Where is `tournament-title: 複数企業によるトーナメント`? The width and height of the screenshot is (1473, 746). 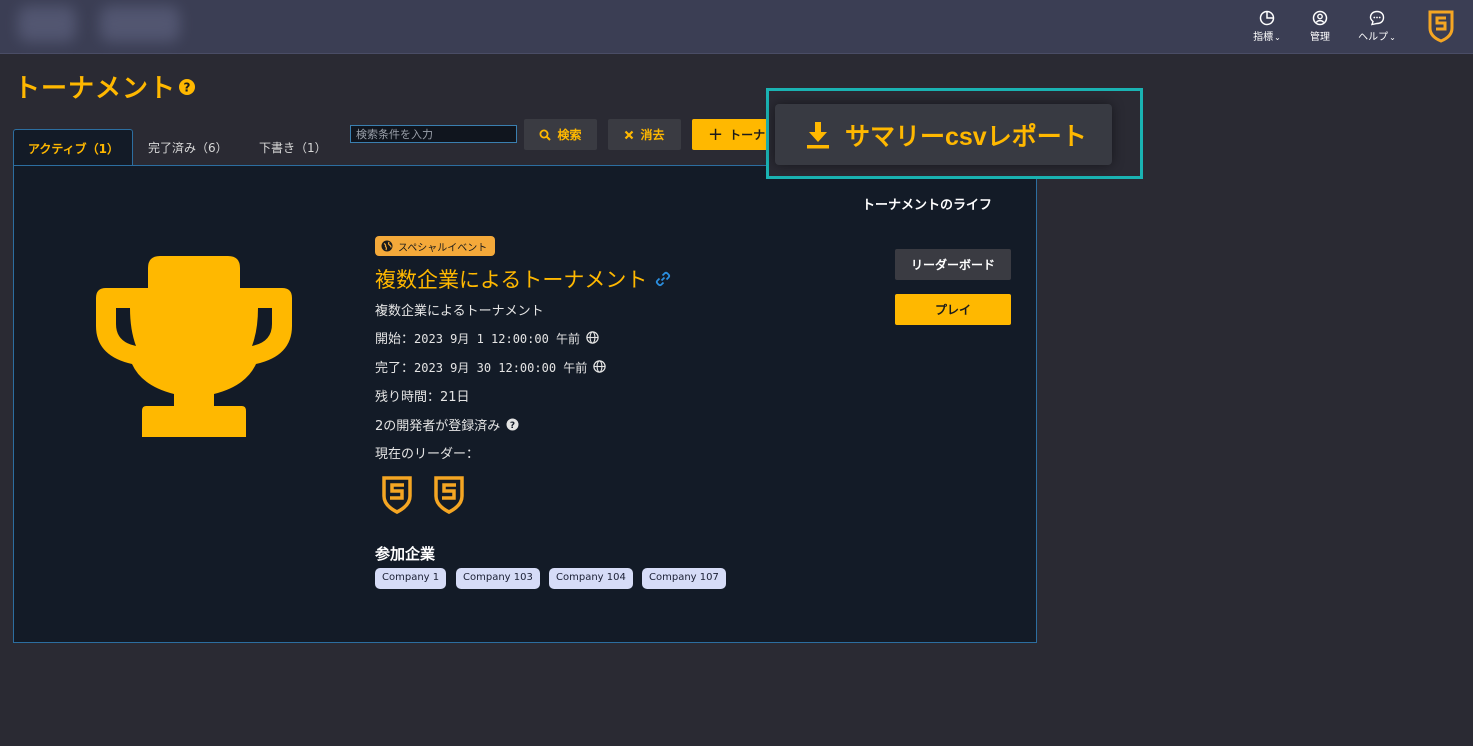 tournament-title: 複数企業によるトーナメント is located at coordinates (511, 279).